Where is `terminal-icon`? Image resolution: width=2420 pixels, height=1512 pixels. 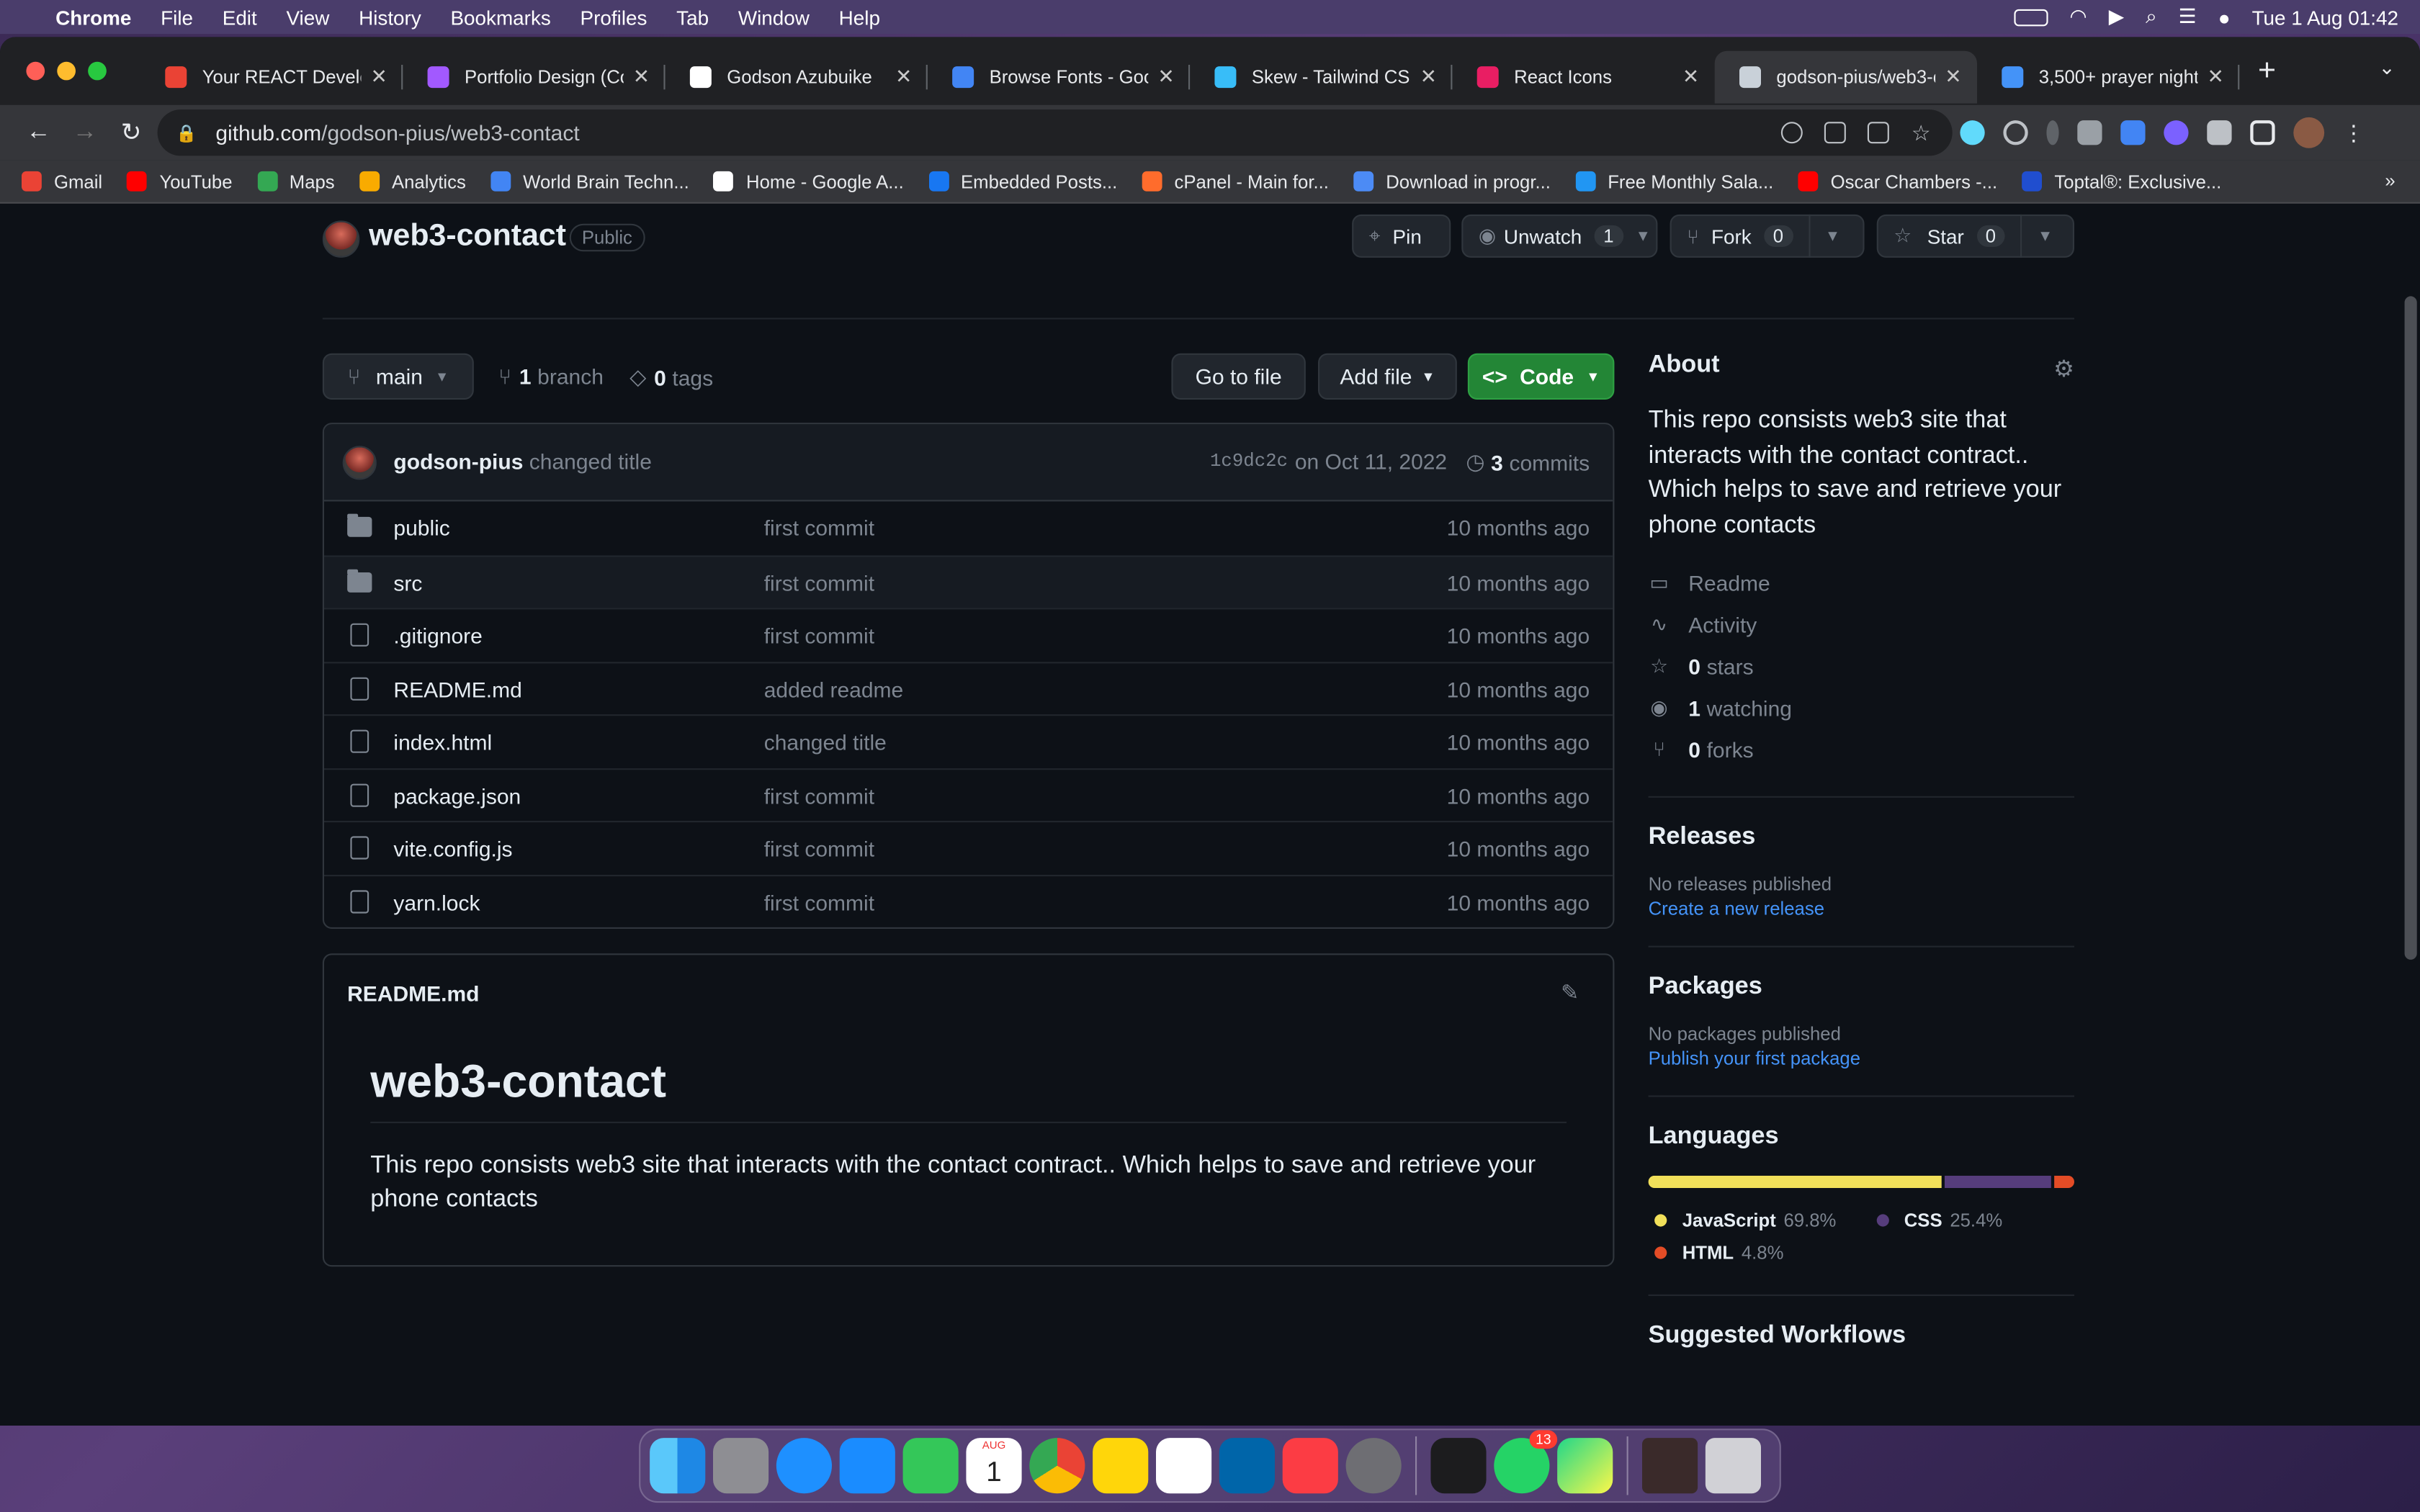
terminal-icon is located at coordinates (1458, 1466).